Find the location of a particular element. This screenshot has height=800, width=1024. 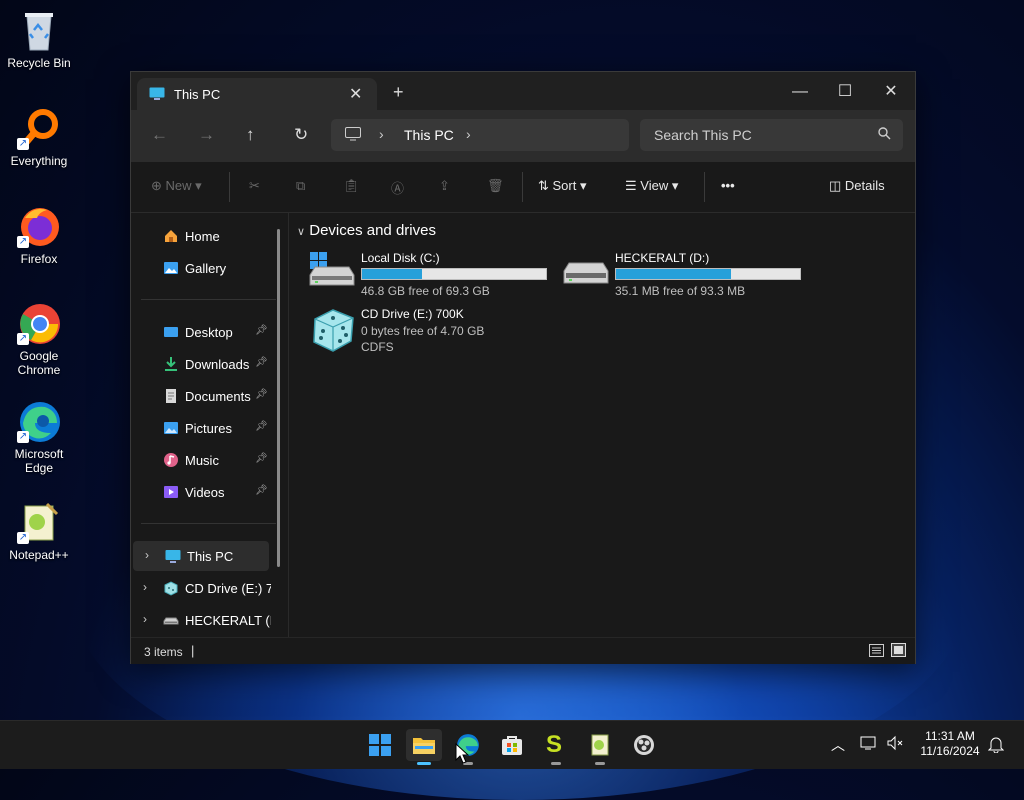

paste-icon: 📋︎ is located at coordinates (351, 186).